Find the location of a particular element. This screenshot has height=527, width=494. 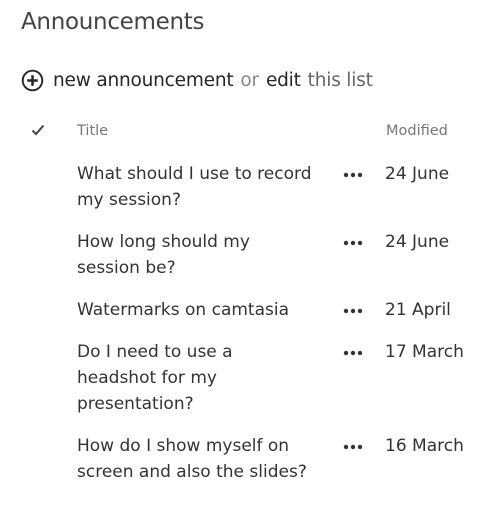

list-item: How long should my session be? 24 June is located at coordinates (247, 263).